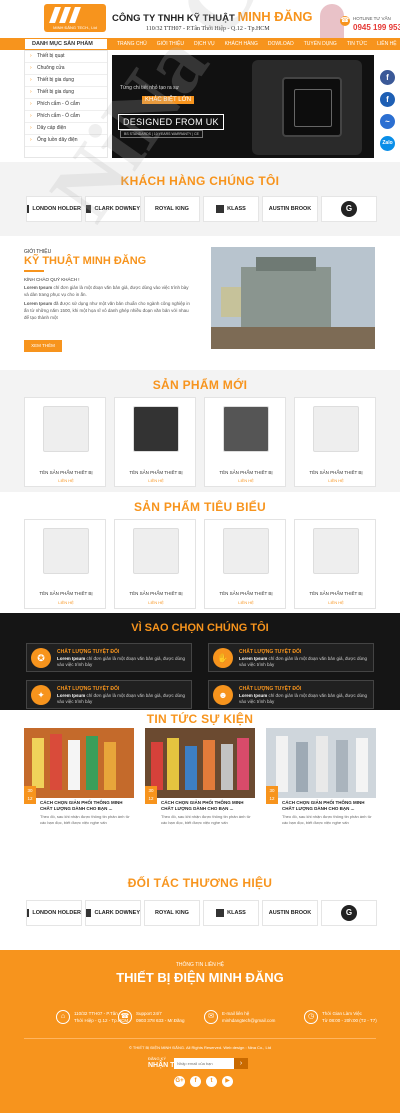 Image resolution: width=400 pixels, height=1113 pixels. Describe the element at coordinates (179, 1081) in the screenshot. I see `google-plus-icon: G+` at that location.